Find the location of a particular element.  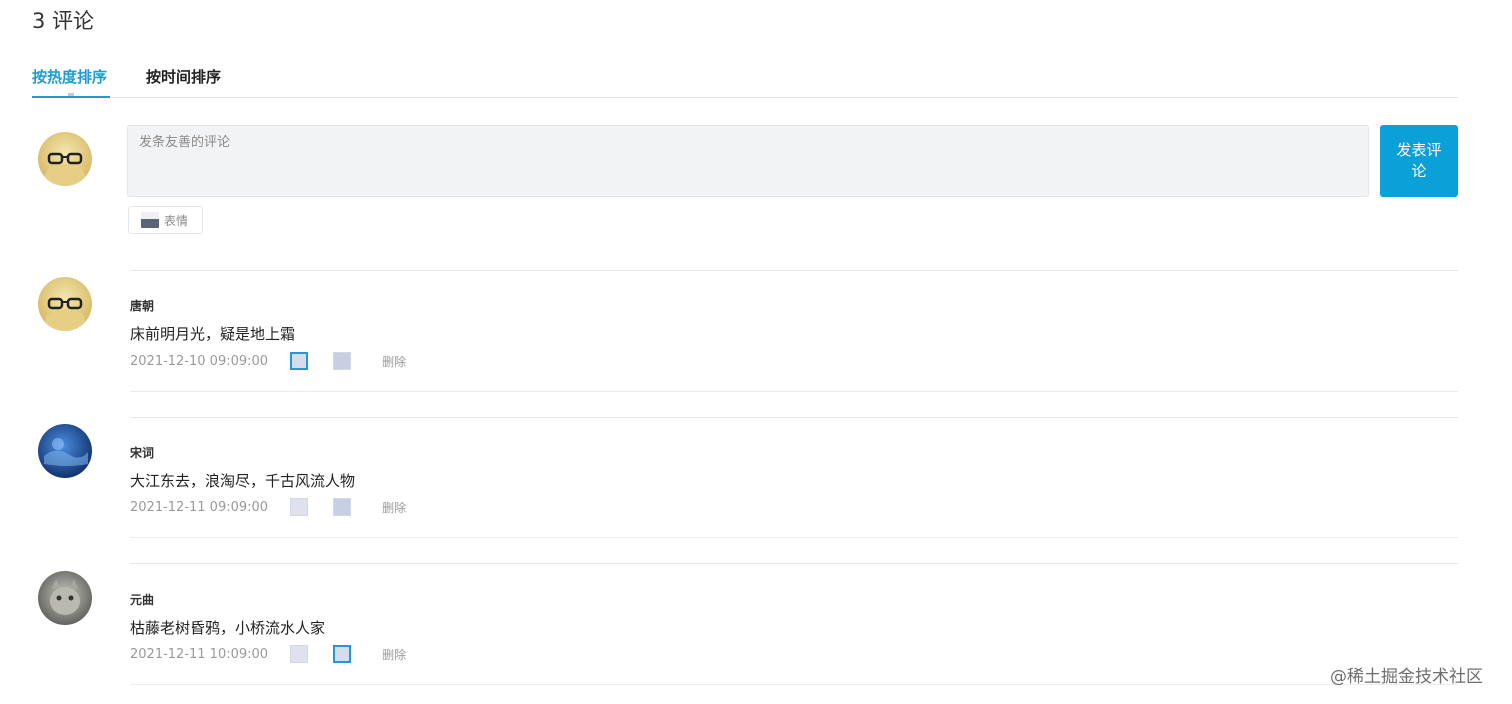

emoji-picture-icon is located at coordinates (150, 220).